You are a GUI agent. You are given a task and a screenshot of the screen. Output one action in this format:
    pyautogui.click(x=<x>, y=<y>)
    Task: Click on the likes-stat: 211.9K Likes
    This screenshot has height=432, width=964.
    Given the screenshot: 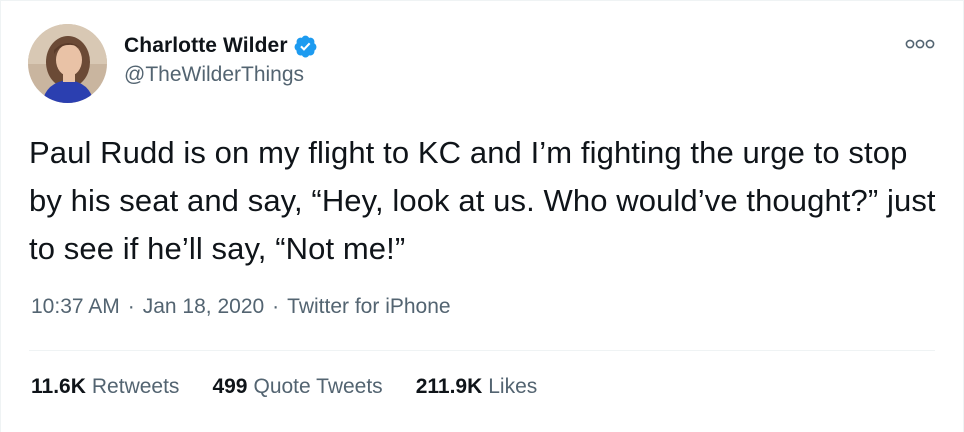 What is the action you would take?
    pyautogui.click(x=477, y=387)
    